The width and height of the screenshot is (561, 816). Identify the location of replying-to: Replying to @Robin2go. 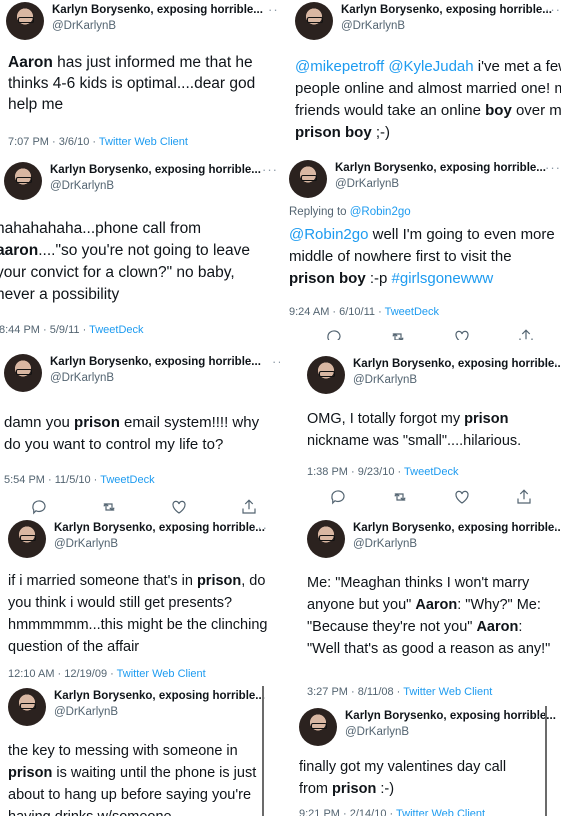
(350, 212).